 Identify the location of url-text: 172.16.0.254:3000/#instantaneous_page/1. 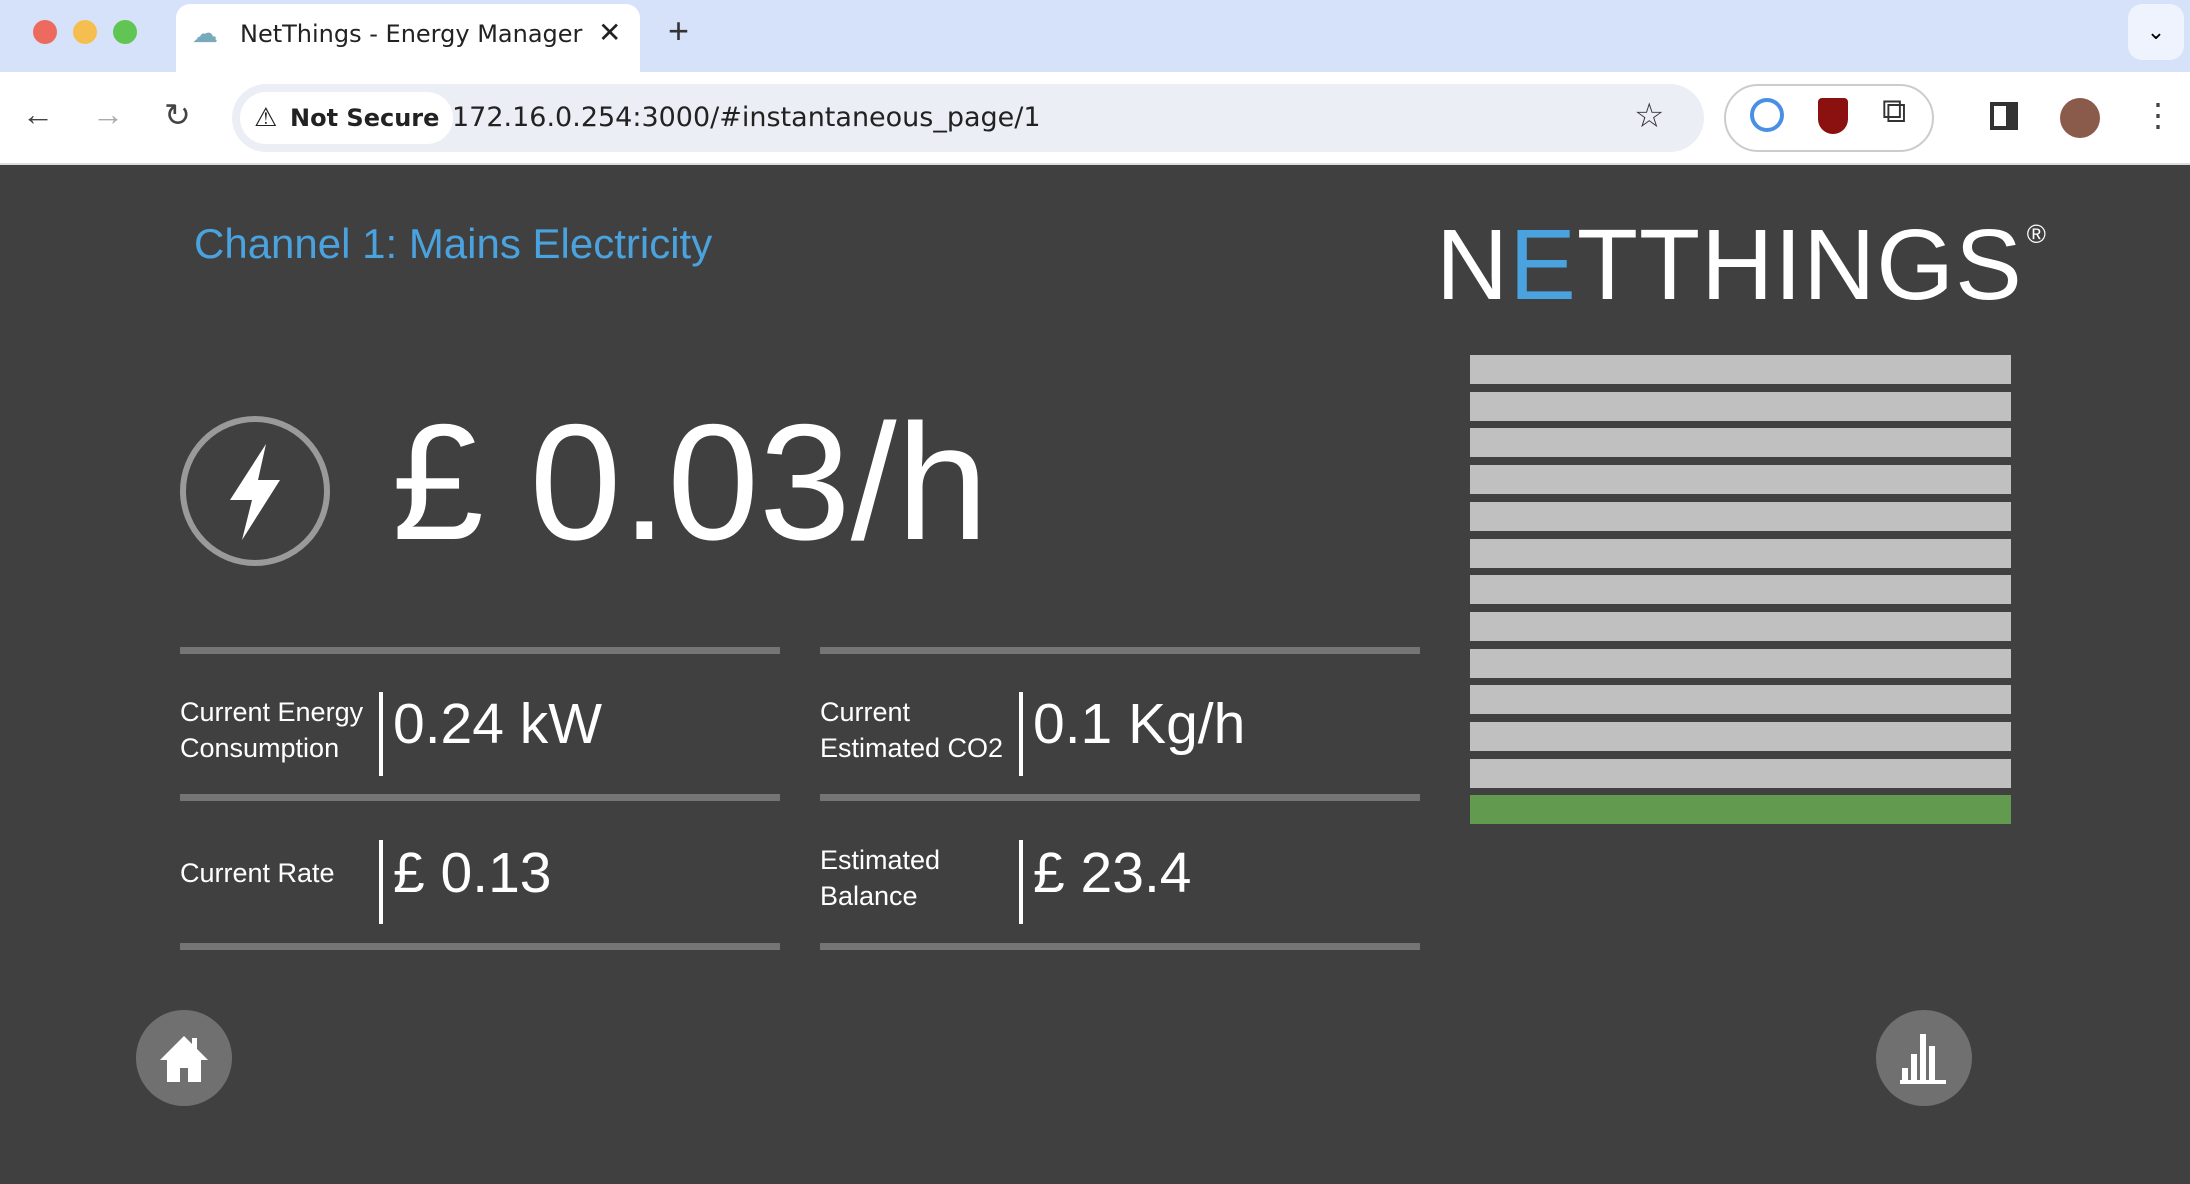
(746, 117).